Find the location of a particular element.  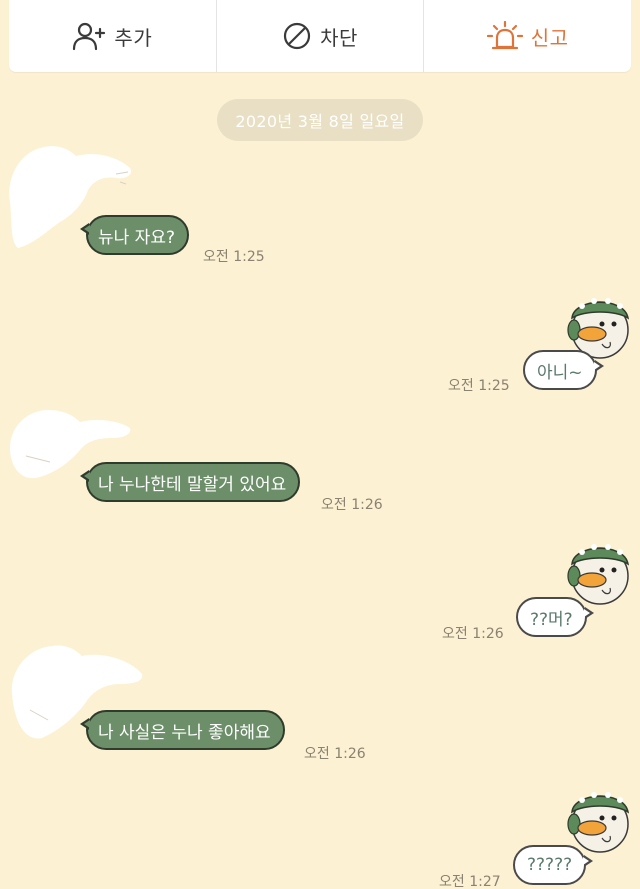

block-button: 차단 is located at coordinates (319, 36).